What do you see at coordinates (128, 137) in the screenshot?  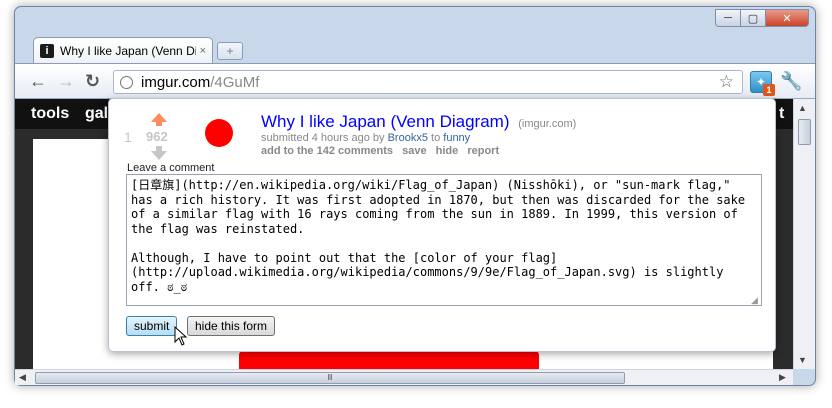 I see `post-rank: 1` at bounding box center [128, 137].